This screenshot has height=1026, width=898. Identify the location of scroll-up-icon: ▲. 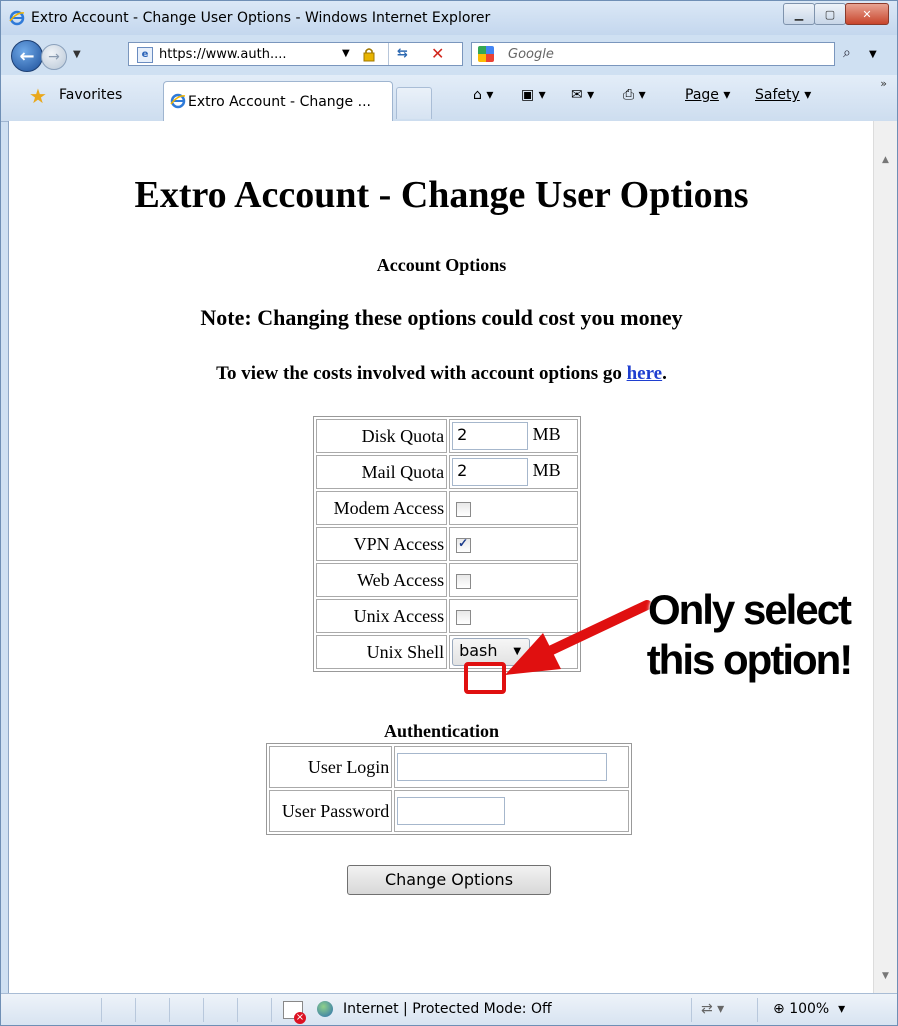
(885, 160).